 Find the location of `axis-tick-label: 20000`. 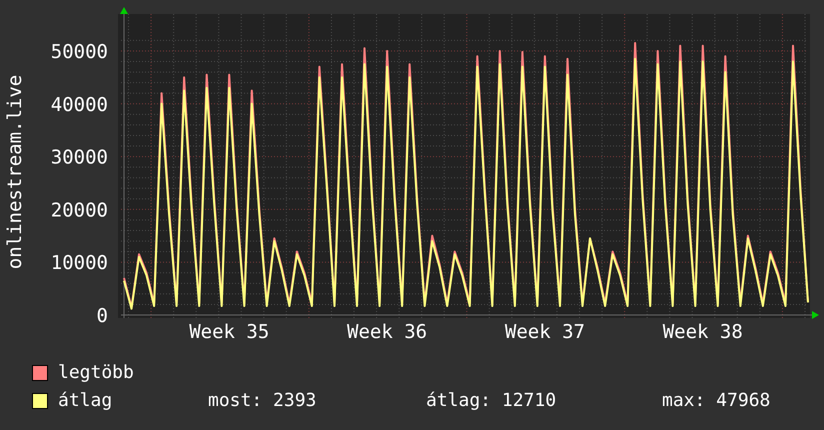

axis-tick-label: 20000 is located at coordinates (79, 210).